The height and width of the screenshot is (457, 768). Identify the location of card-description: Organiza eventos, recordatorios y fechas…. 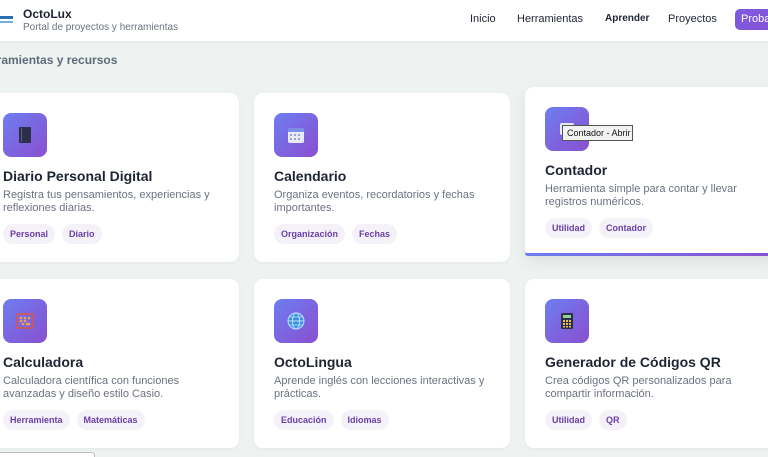
(374, 201).